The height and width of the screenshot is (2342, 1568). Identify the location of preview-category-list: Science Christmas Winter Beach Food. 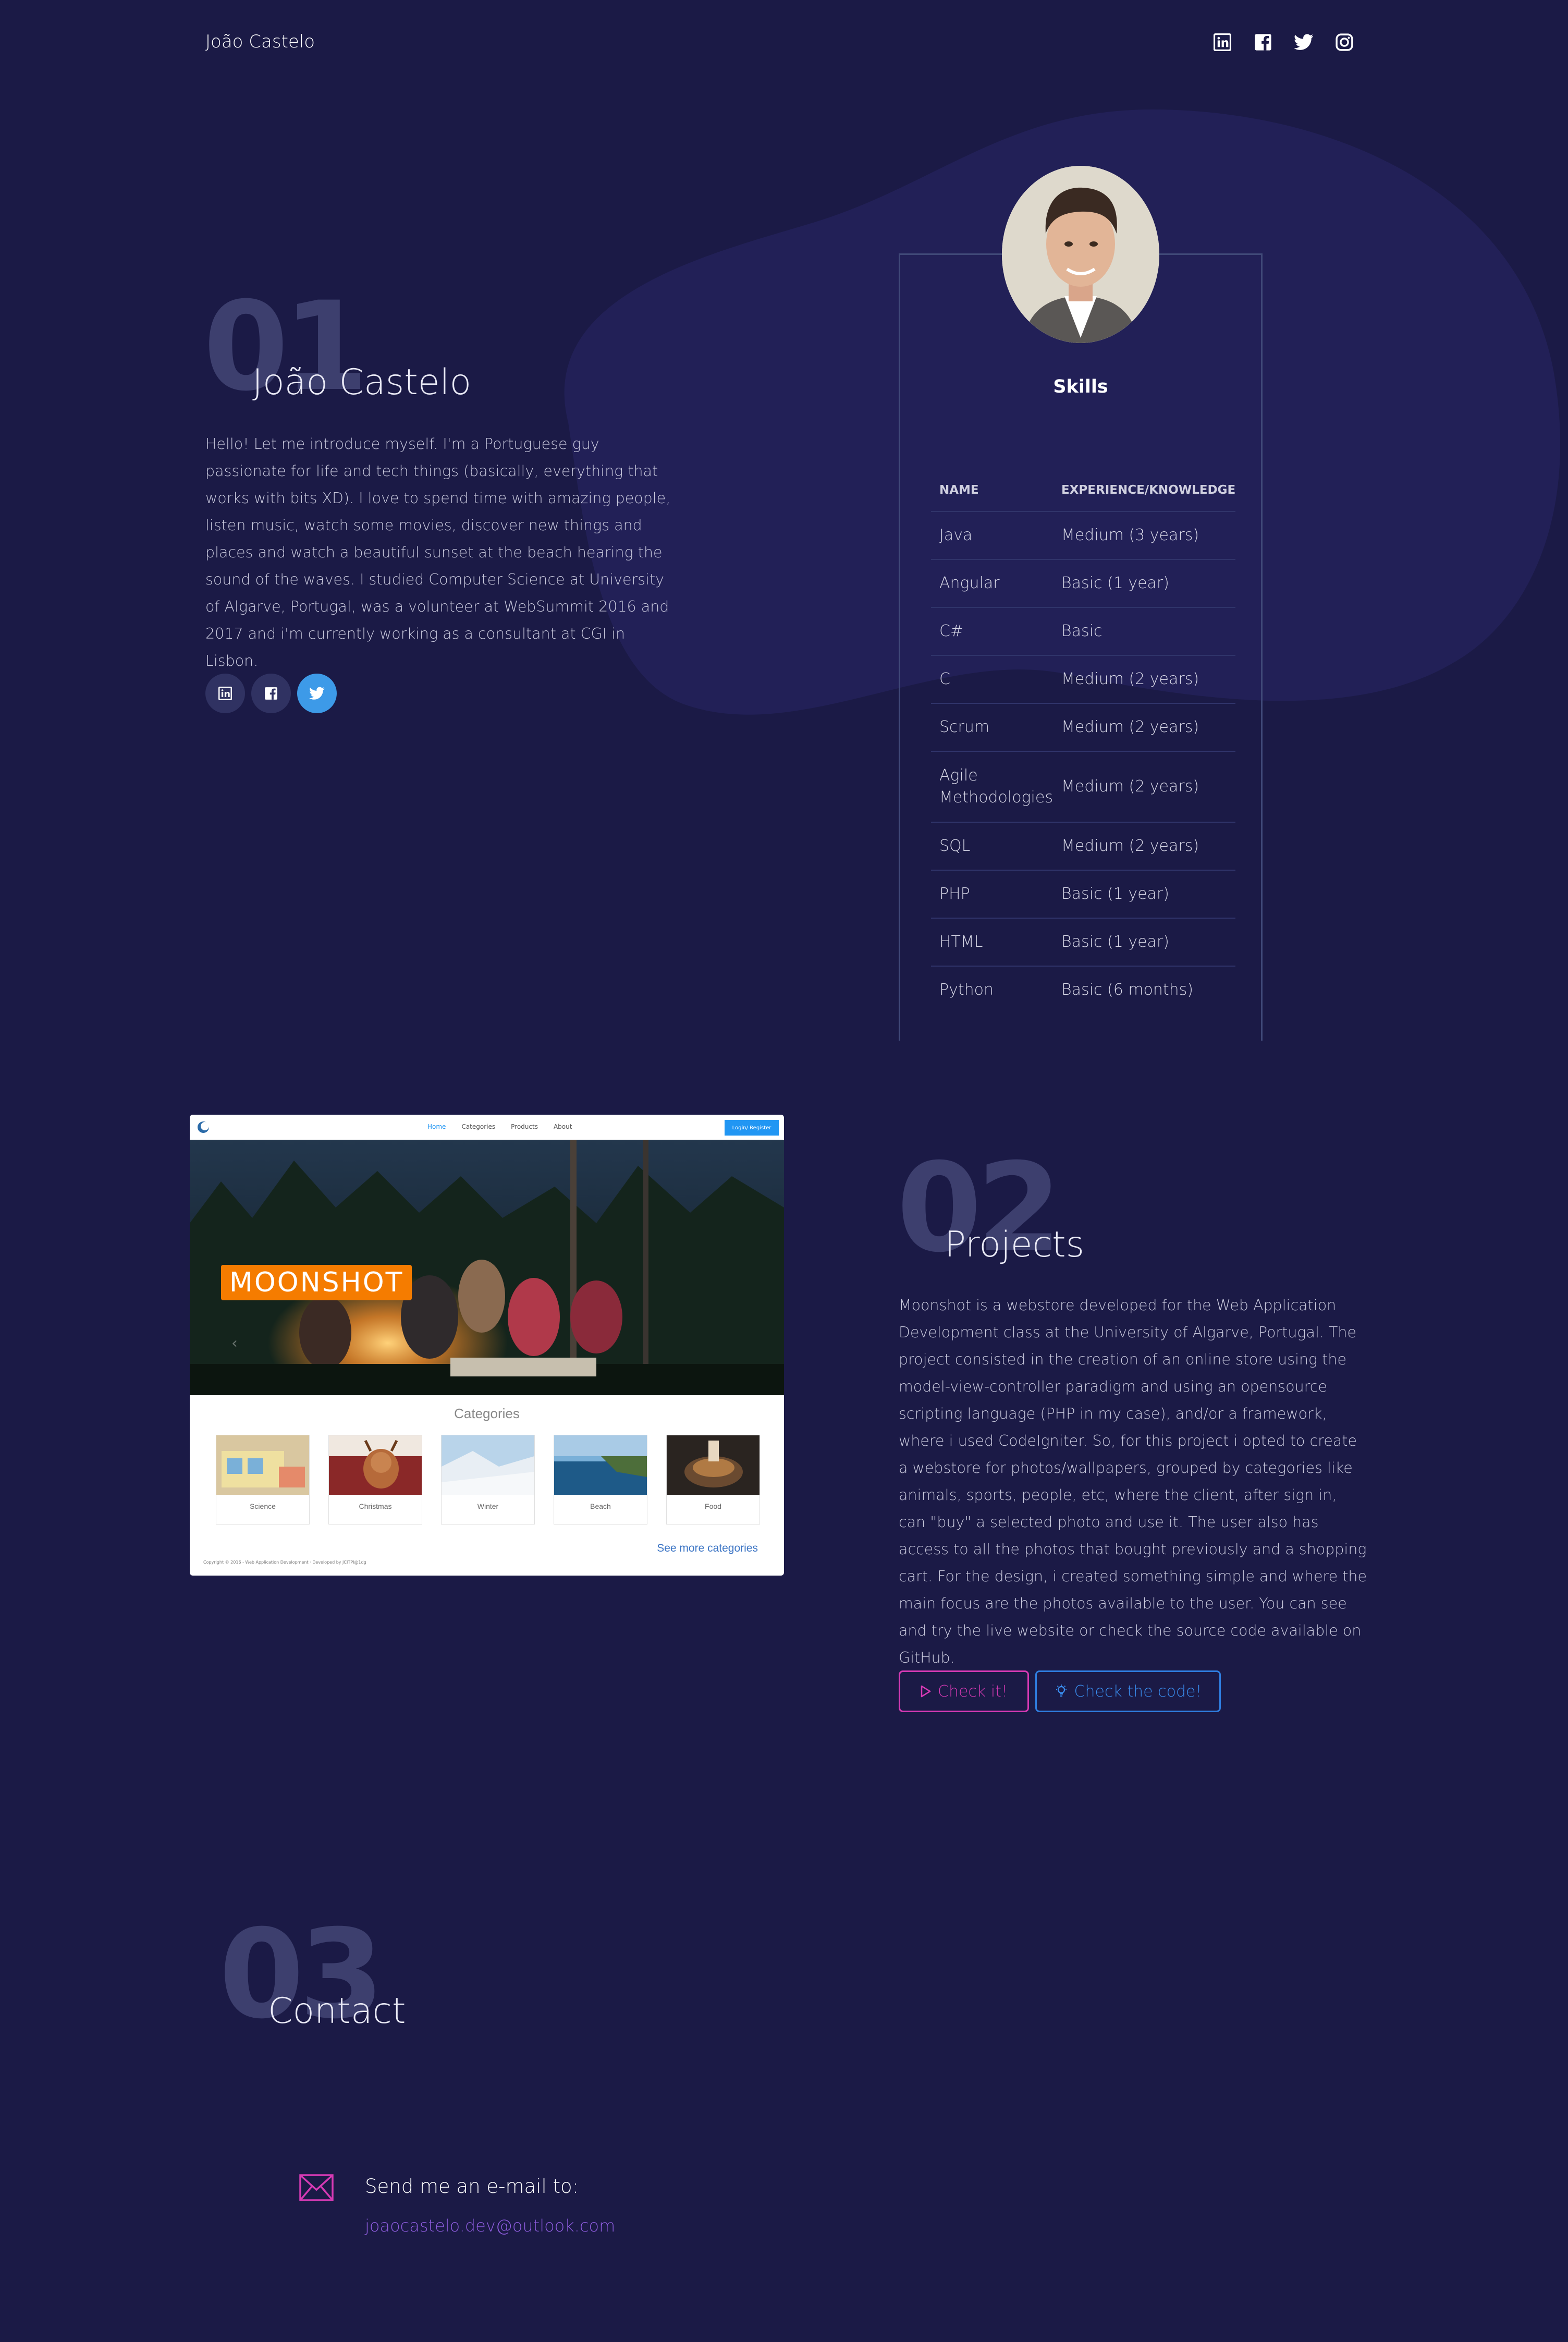
(488, 1480).